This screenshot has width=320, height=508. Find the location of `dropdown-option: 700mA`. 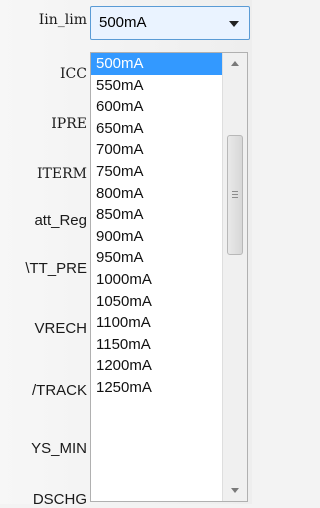

dropdown-option: 700mA is located at coordinates (156, 150).